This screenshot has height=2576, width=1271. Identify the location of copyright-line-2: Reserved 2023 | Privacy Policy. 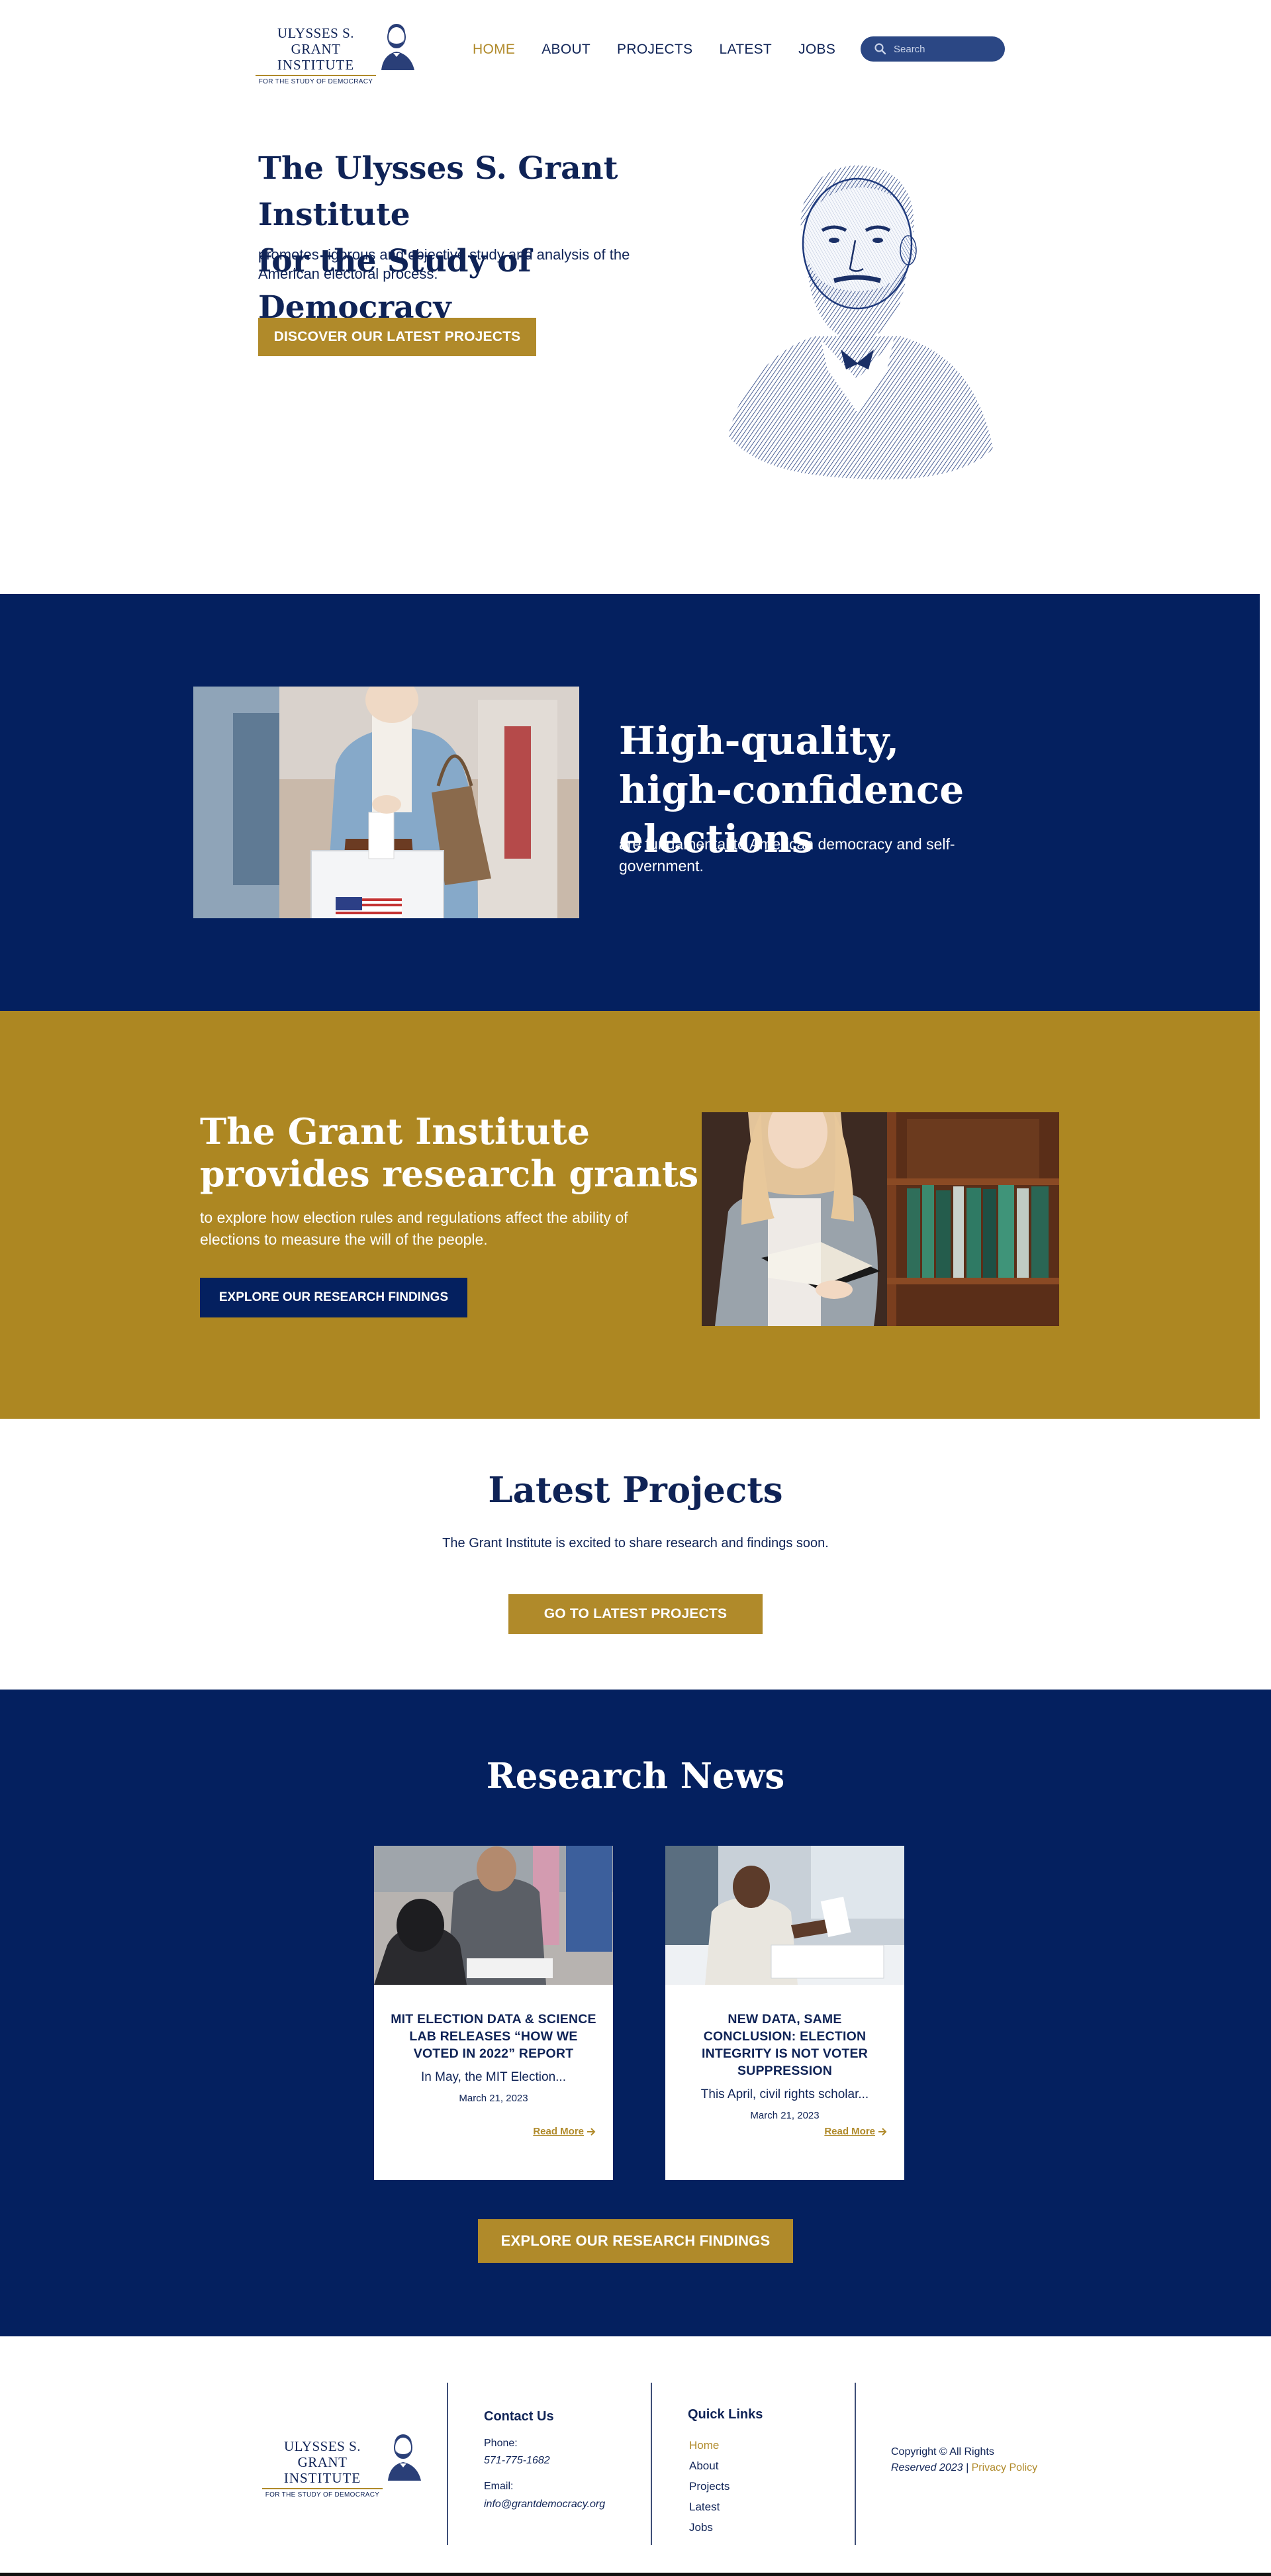
(964, 2468).